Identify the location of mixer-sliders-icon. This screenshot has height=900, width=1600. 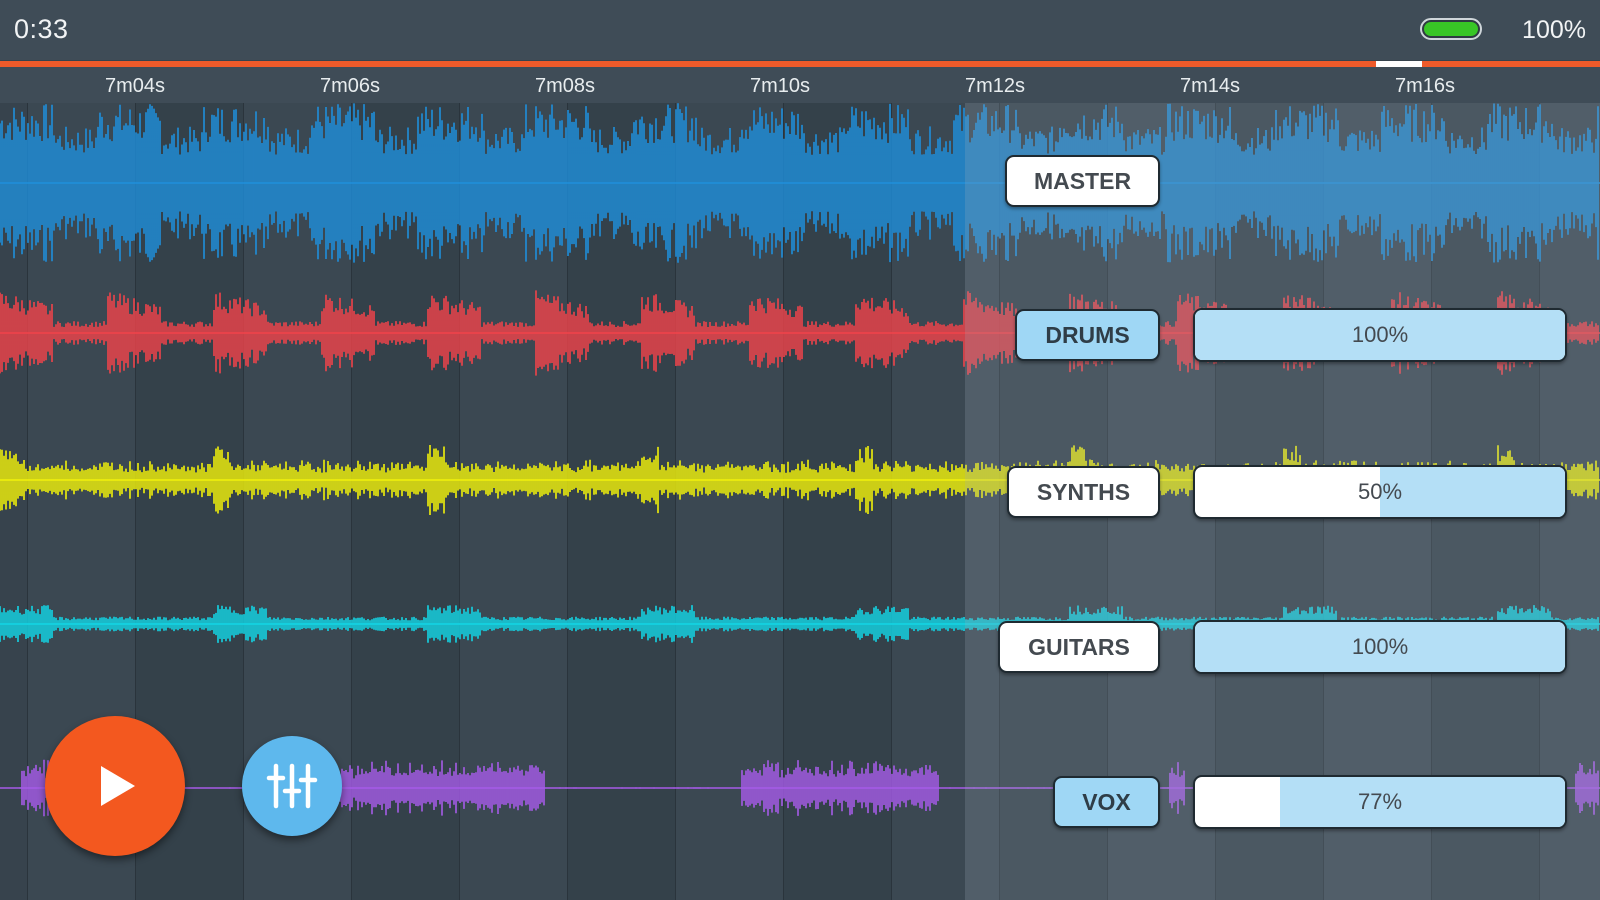
(292, 786).